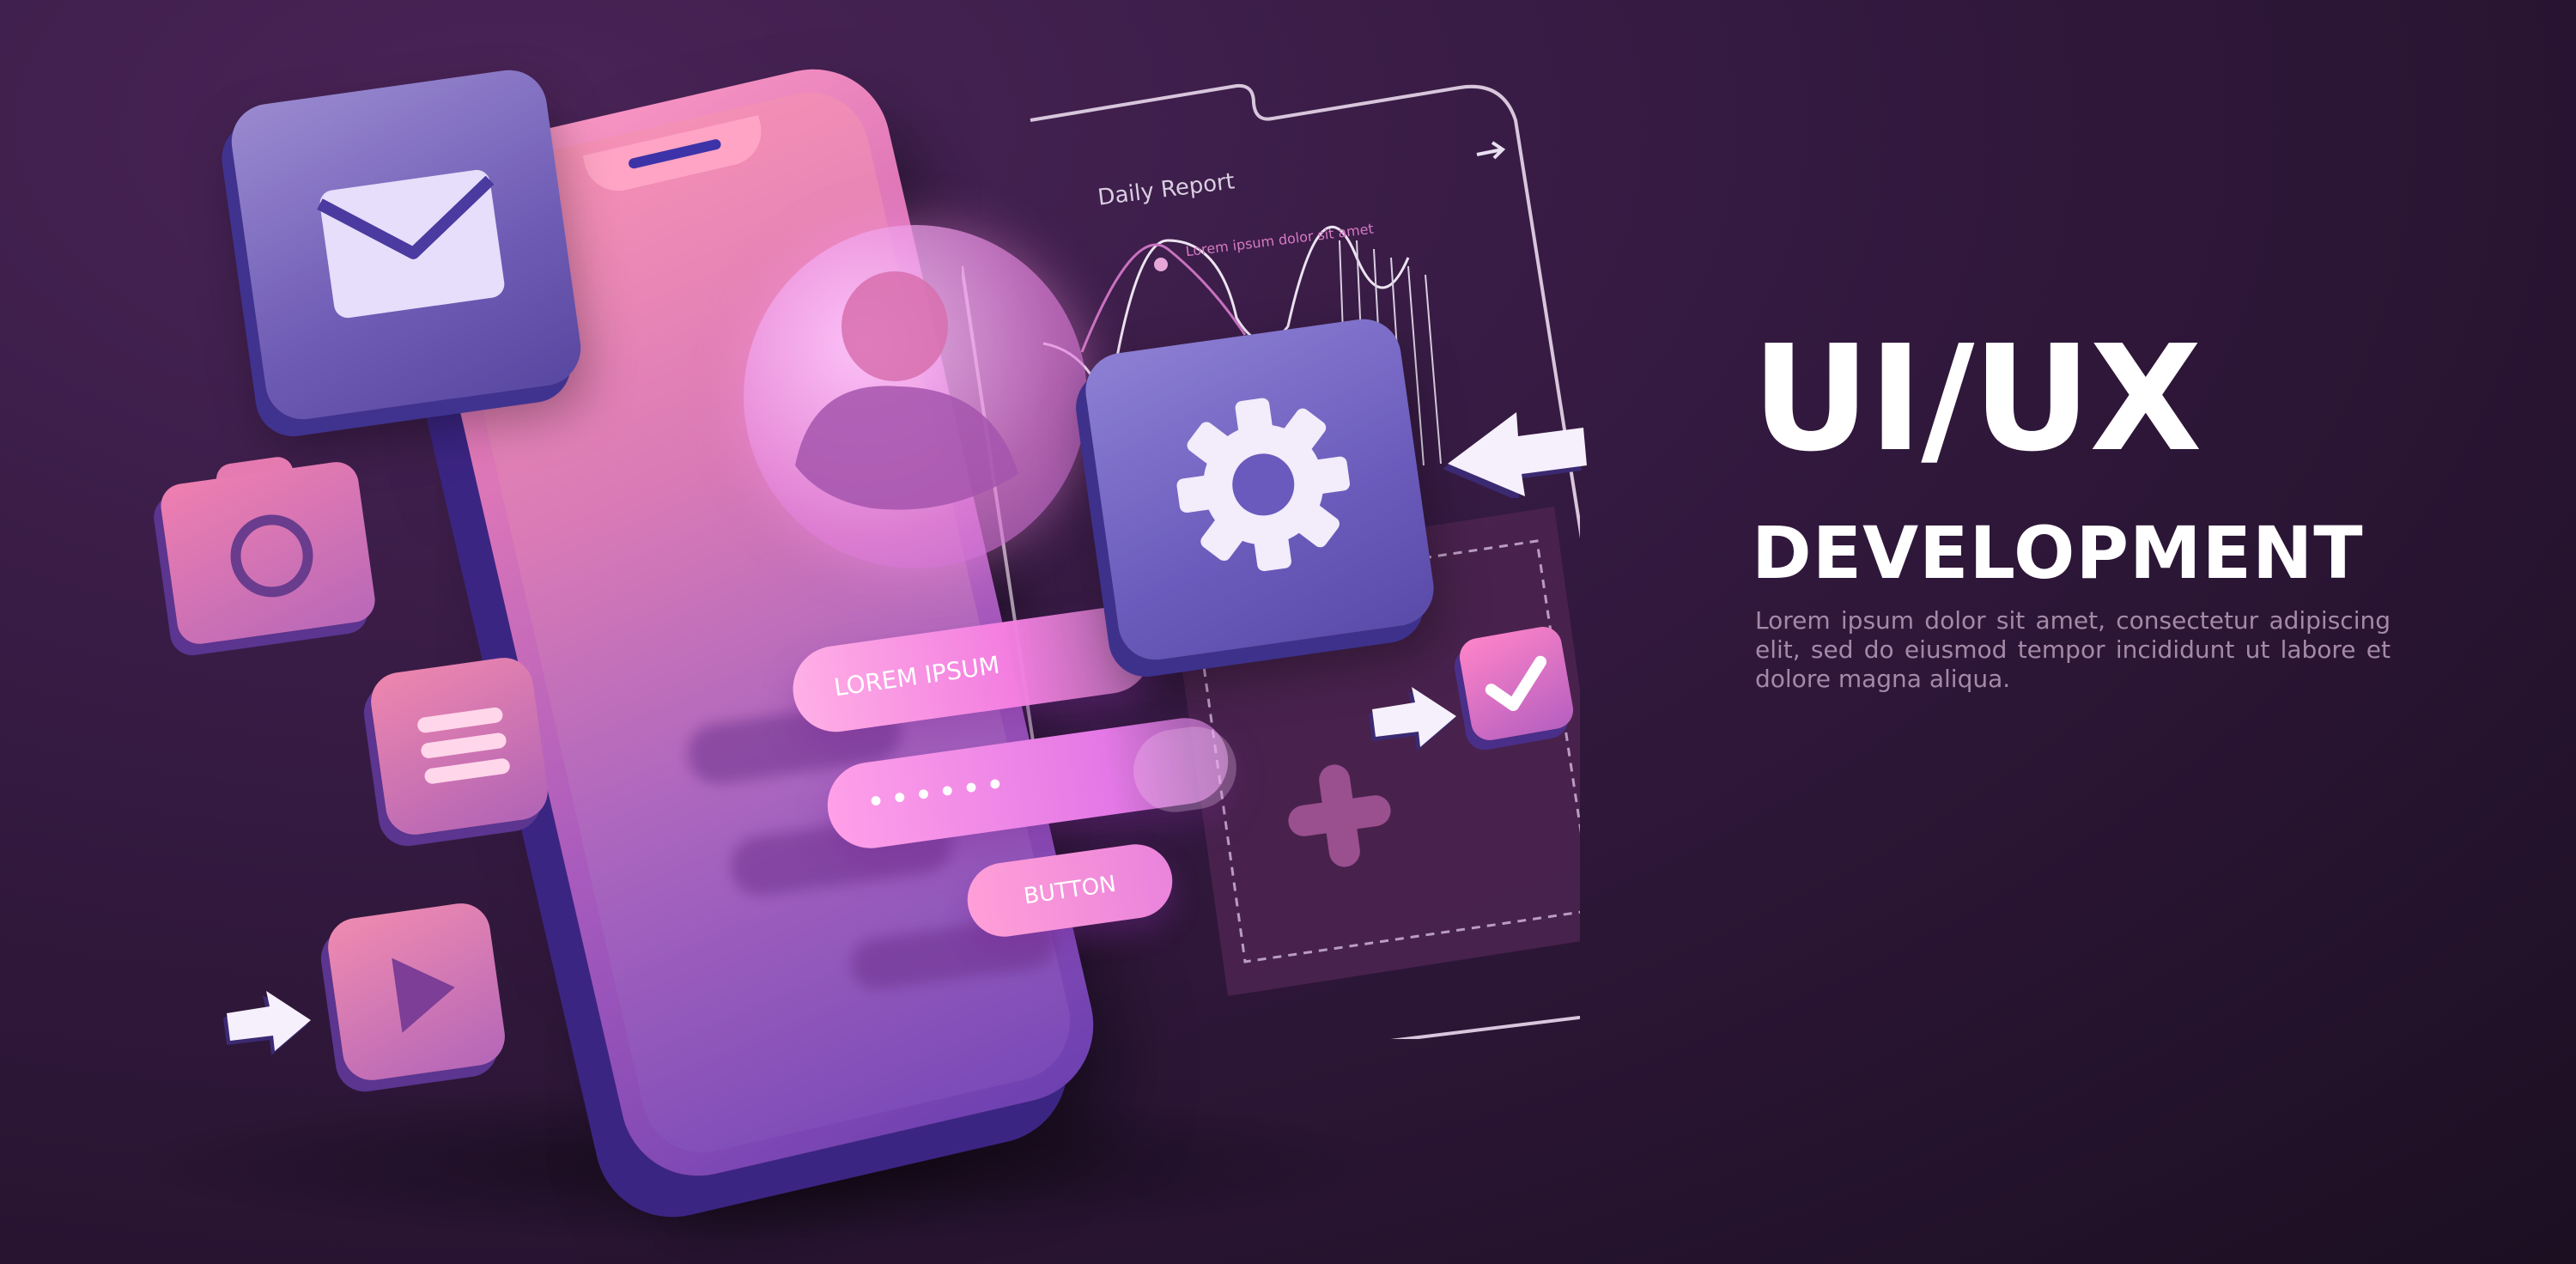 The image size is (2576, 1264). What do you see at coordinates (1263, 485) in the screenshot?
I see `gear-icon` at bounding box center [1263, 485].